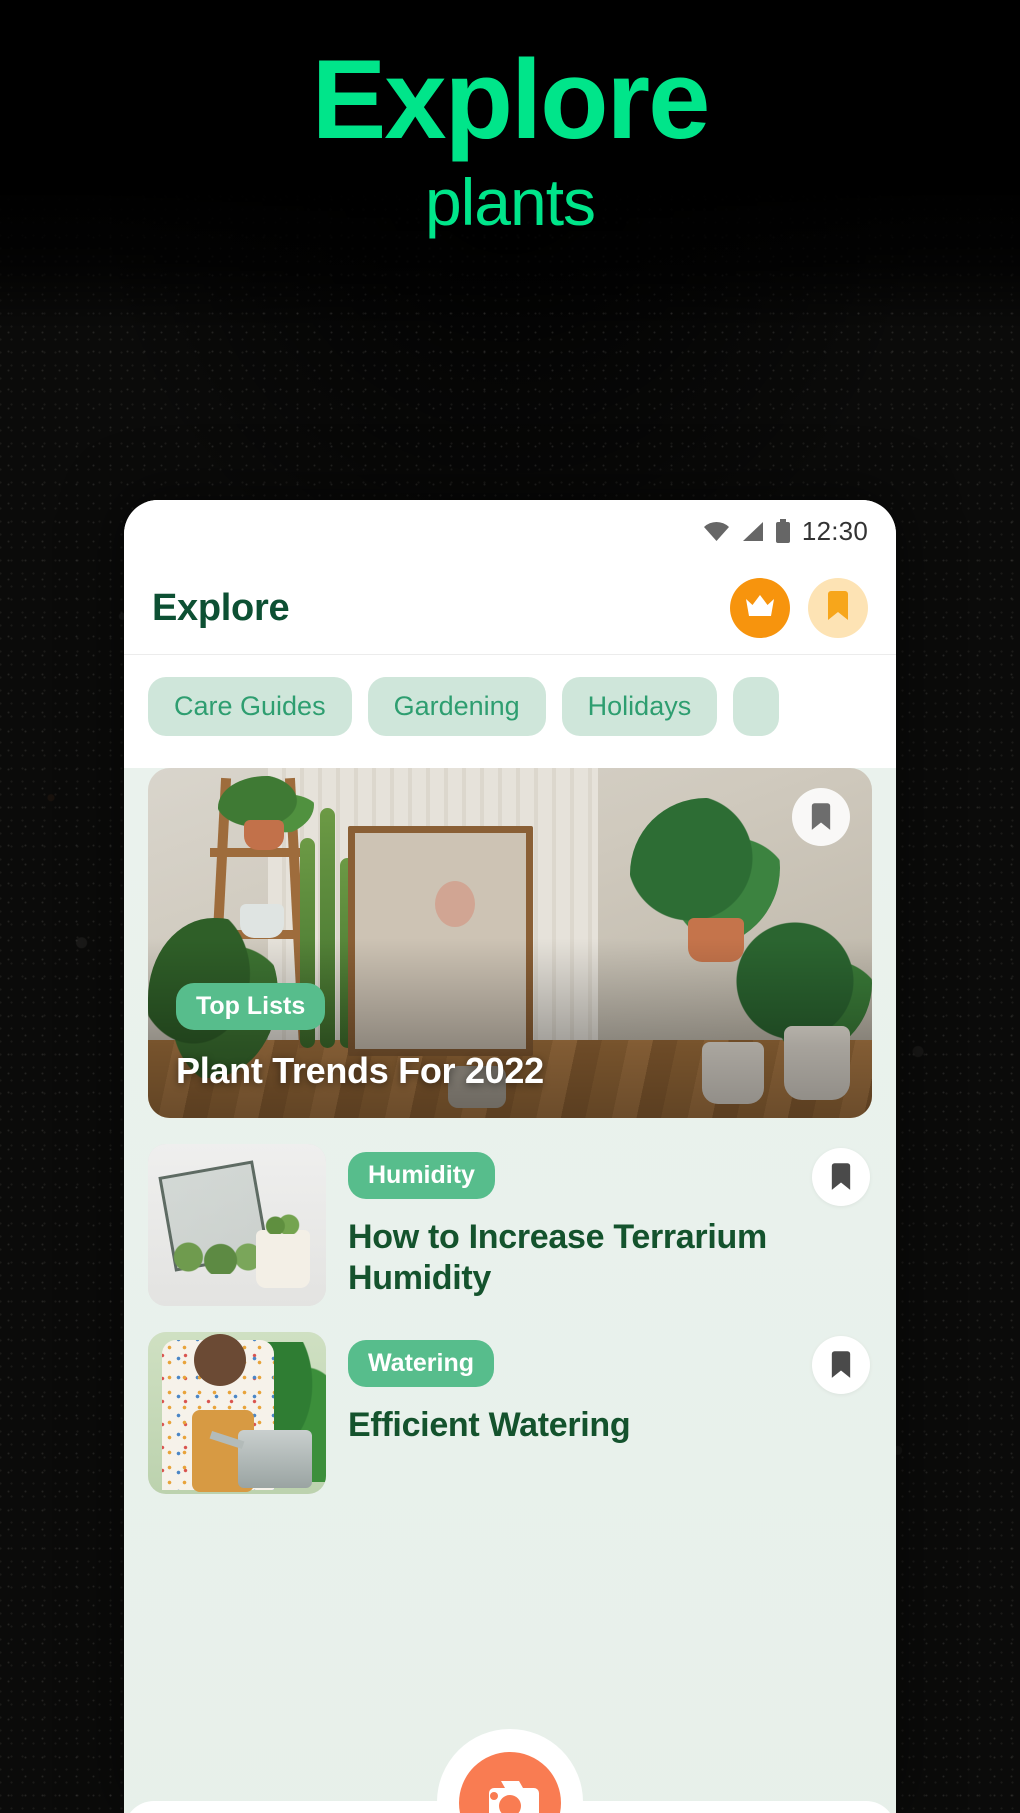  I want to click on battery-icon, so click(783, 531).